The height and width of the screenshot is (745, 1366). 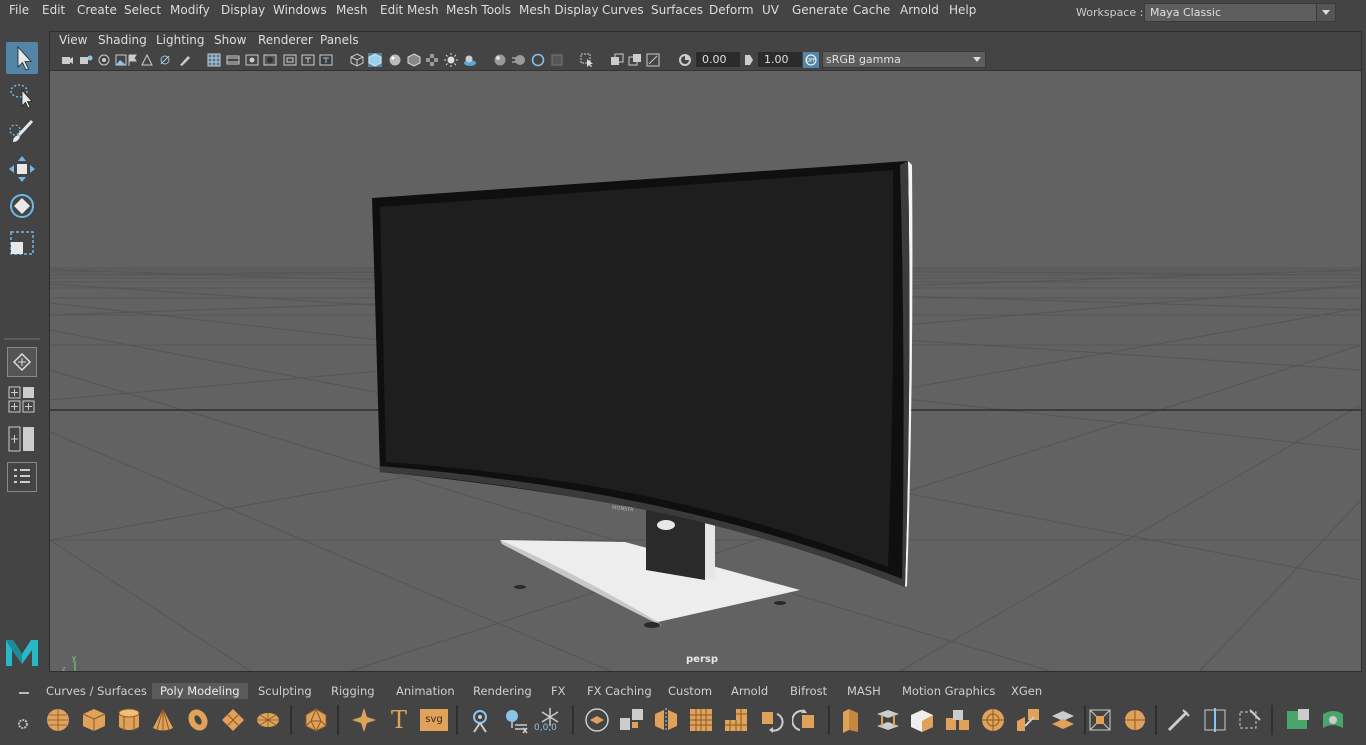 I want to click on poly-cylinder-icon, so click(x=129, y=720).